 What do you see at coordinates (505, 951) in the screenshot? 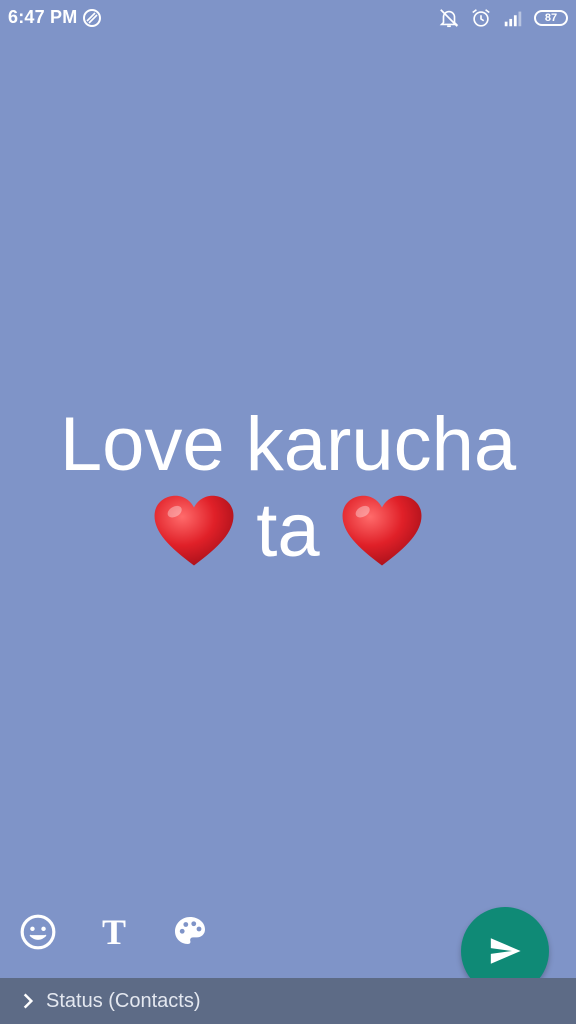
I see `send-icon` at bounding box center [505, 951].